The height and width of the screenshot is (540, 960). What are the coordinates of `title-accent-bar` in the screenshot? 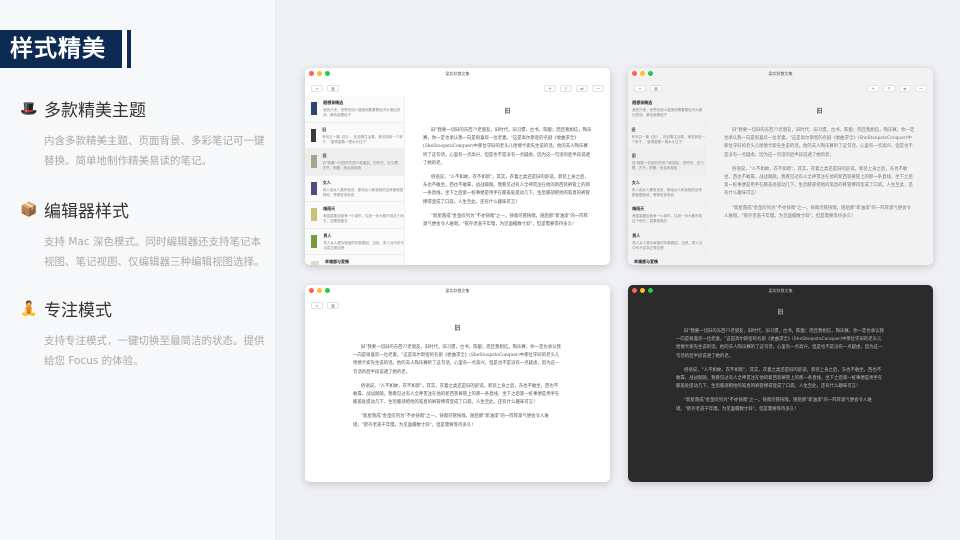 It's located at (129, 49).